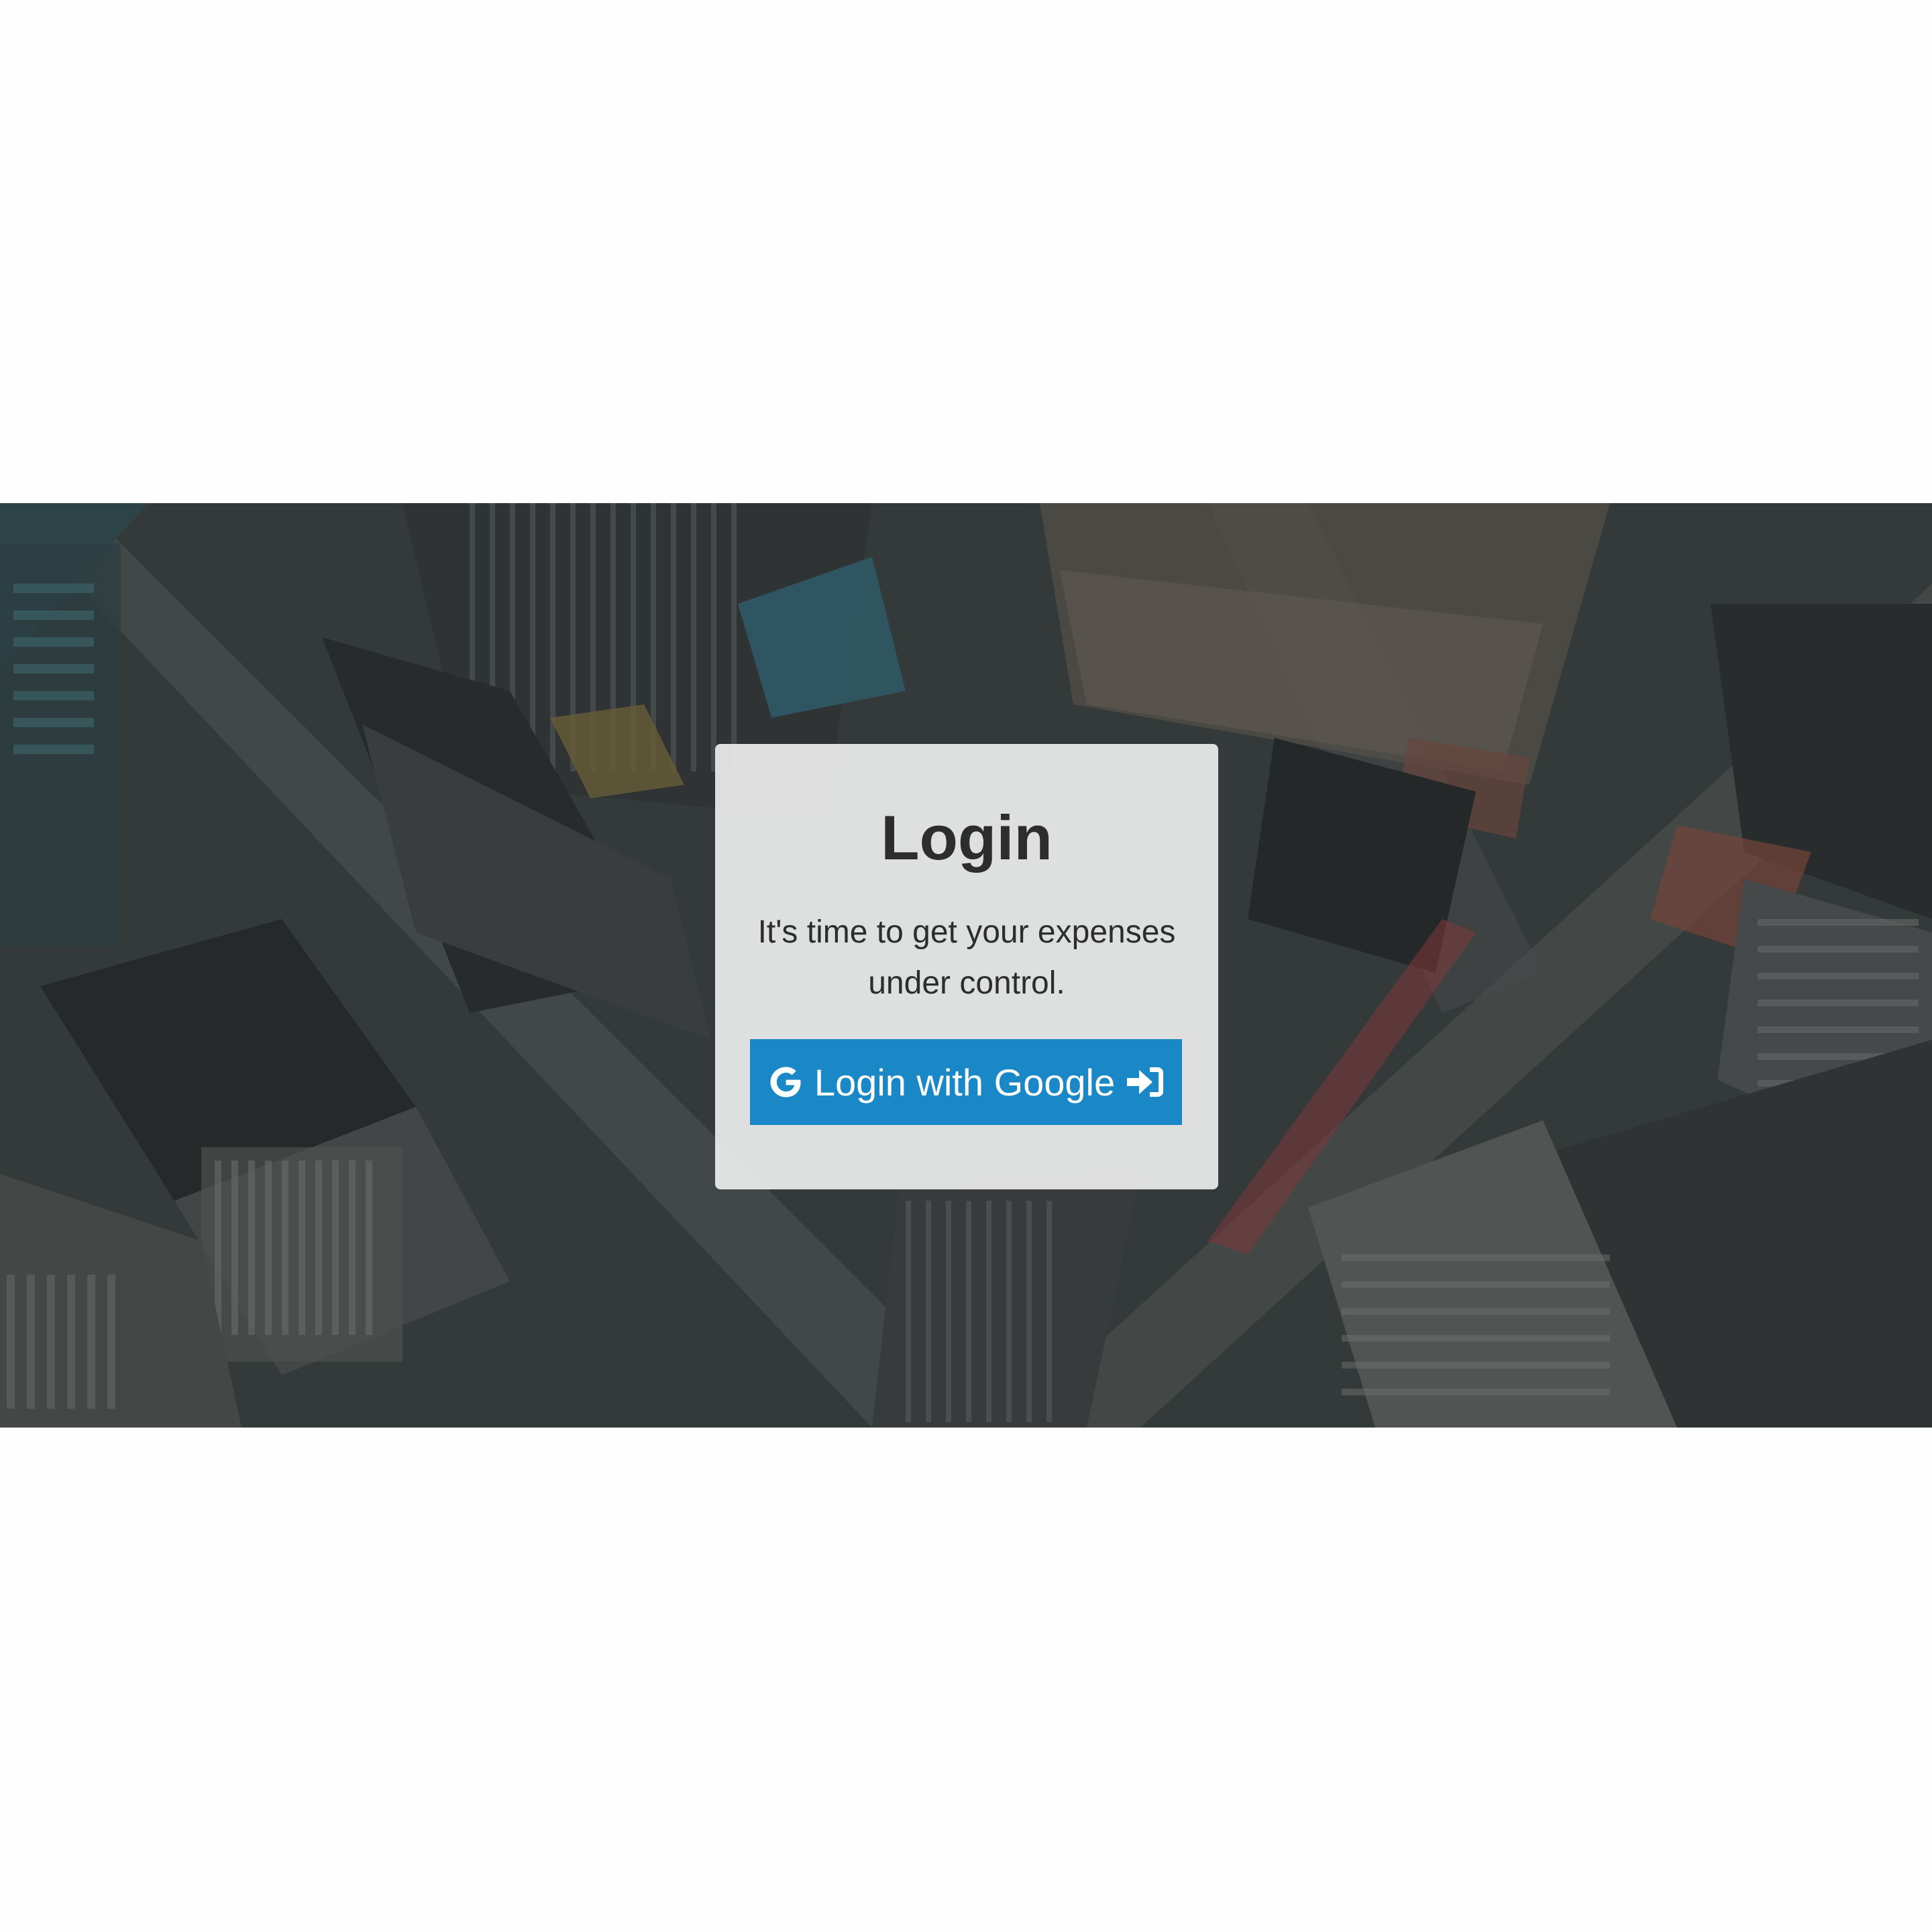  Describe the element at coordinates (967, 837) in the screenshot. I see `login-title: Login` at that location.